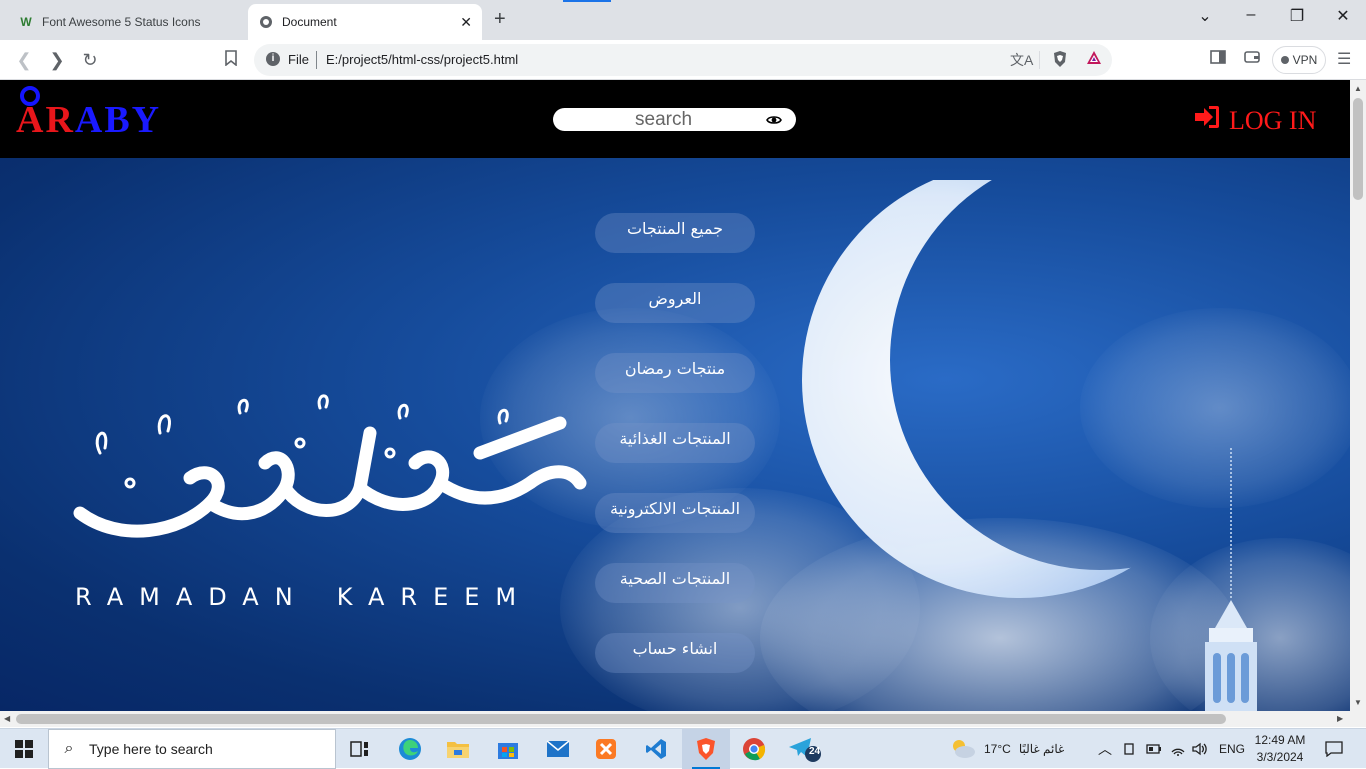  I want to click on notification-icon, so click(1334, 749).